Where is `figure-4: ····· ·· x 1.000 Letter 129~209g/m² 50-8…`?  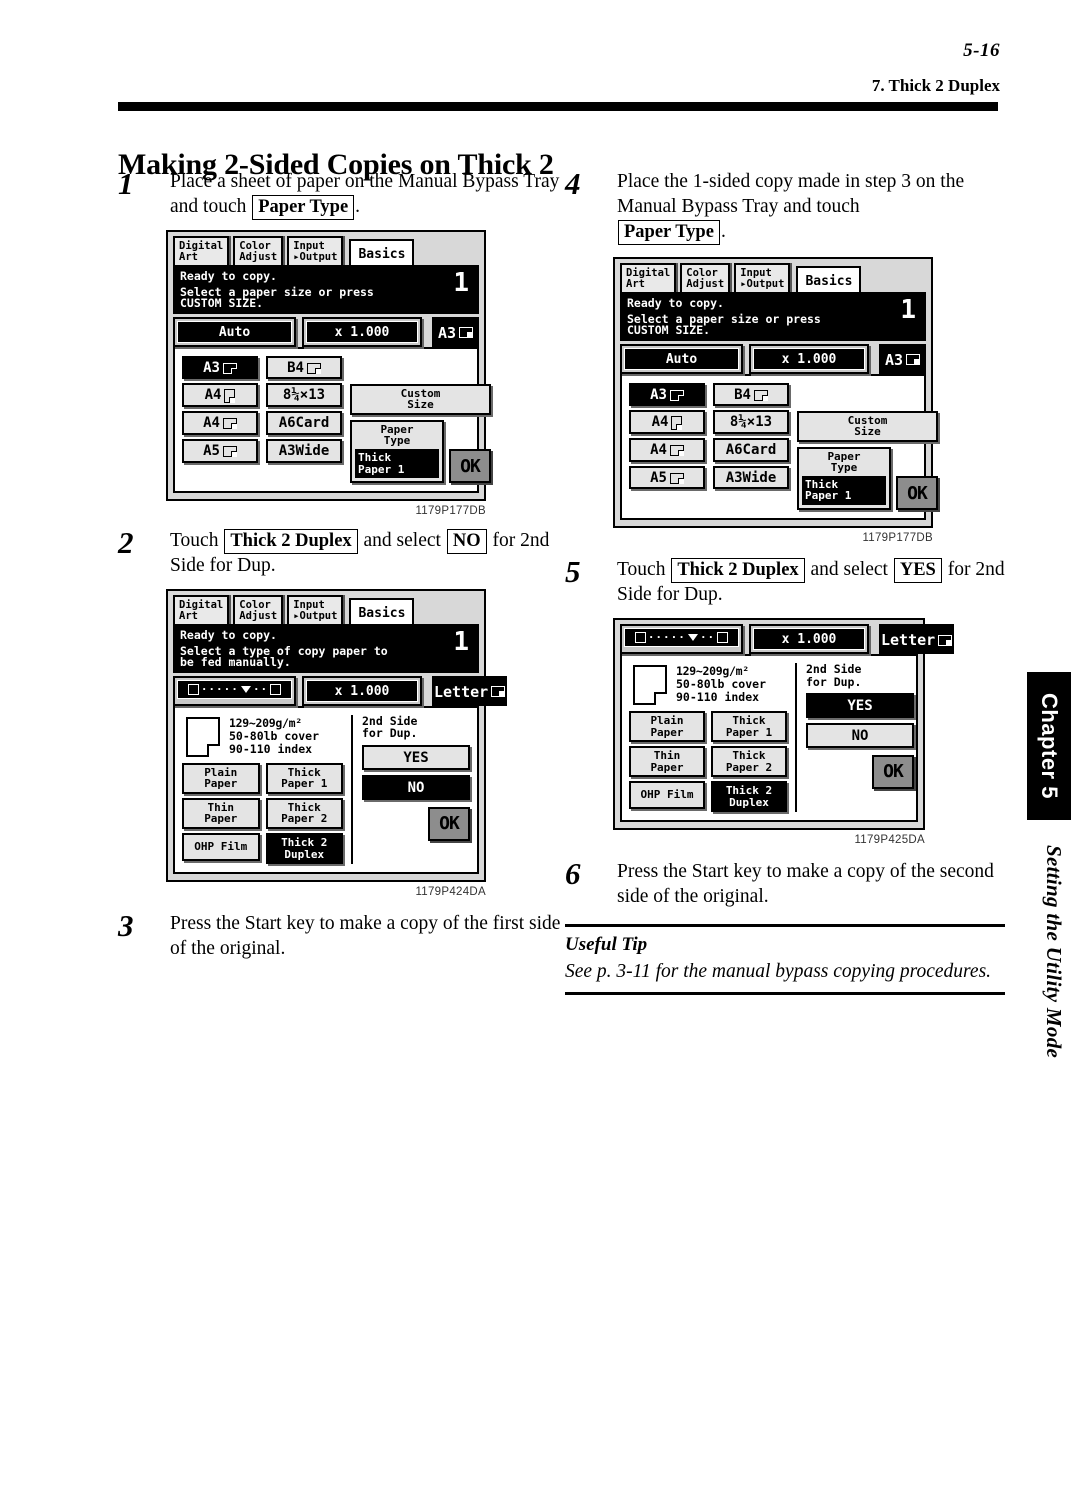 figure-4: ····· ·· x 1.000 Letter 129~209g/m² 50-8… is located at coordinates (784, 732).